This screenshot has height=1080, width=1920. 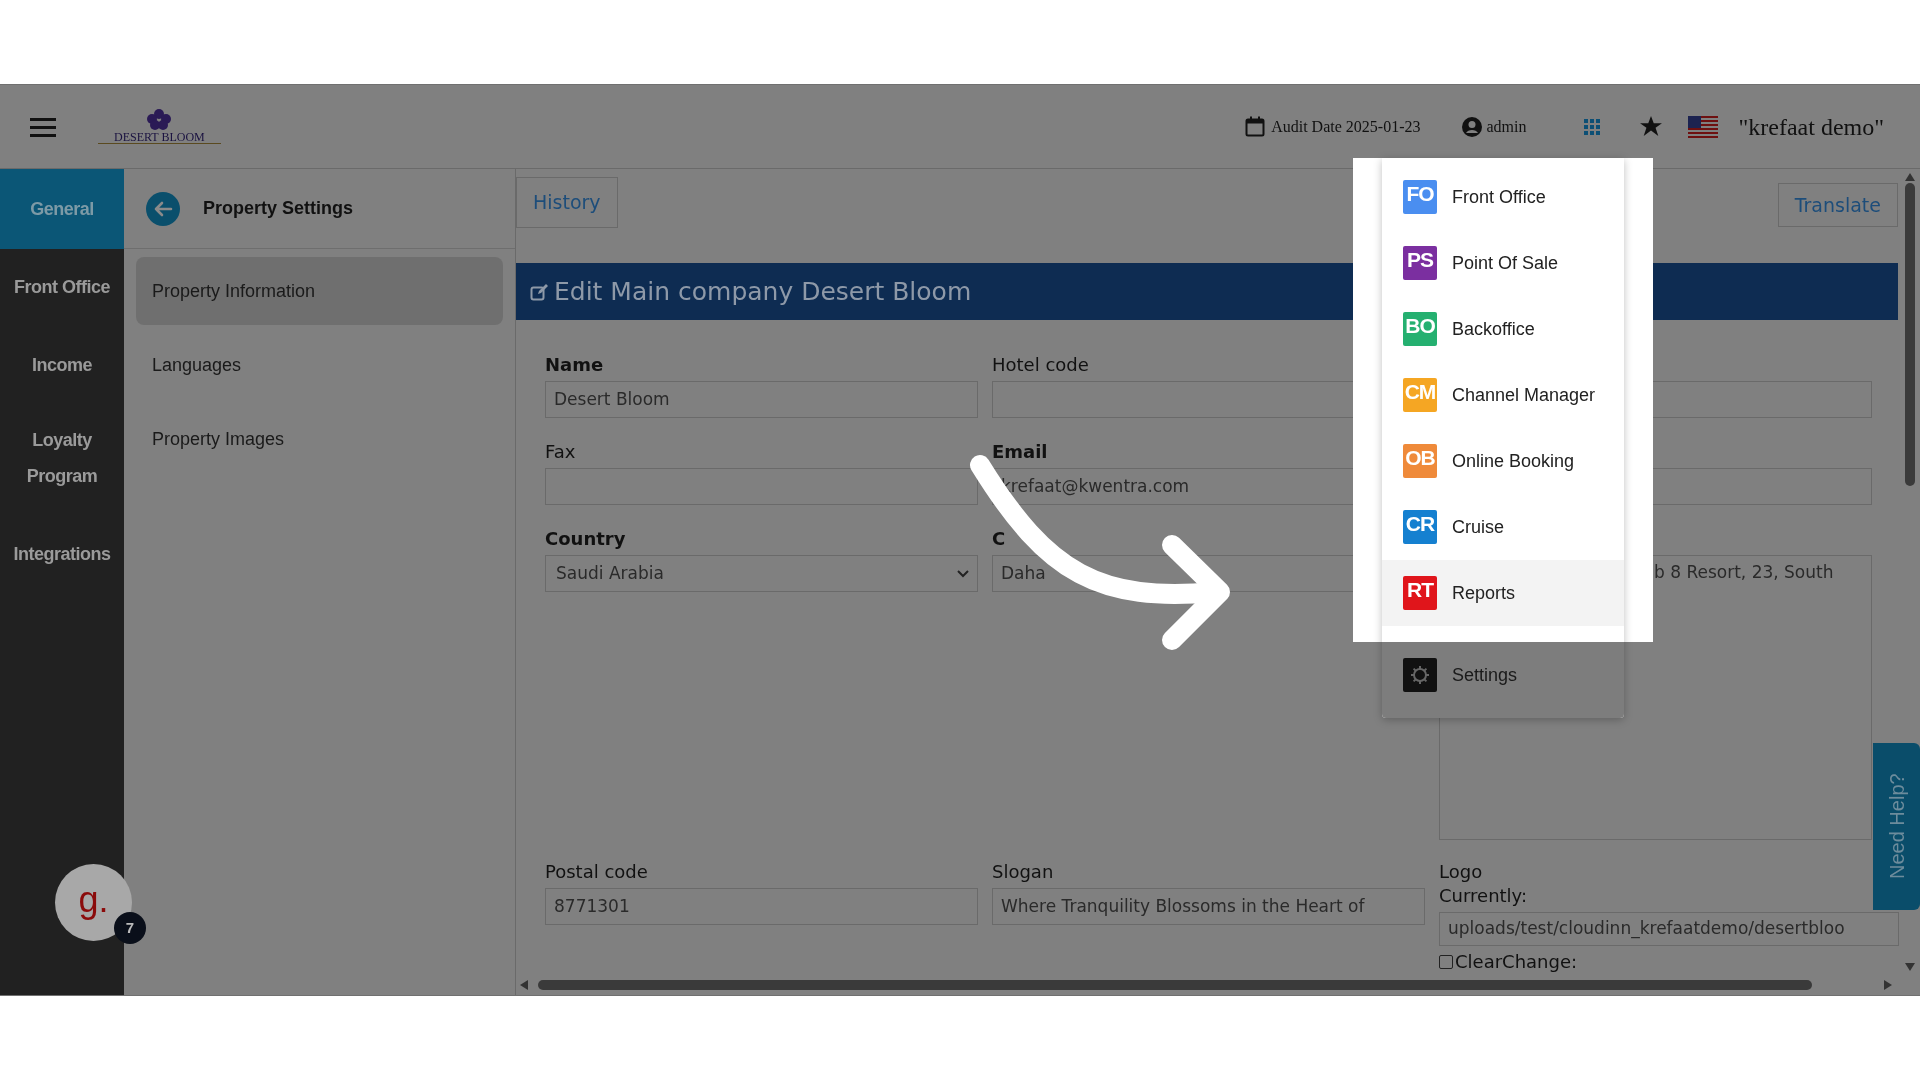 I want to click on vertical-scrollbar-thumb, so click(x=1910, y=334).